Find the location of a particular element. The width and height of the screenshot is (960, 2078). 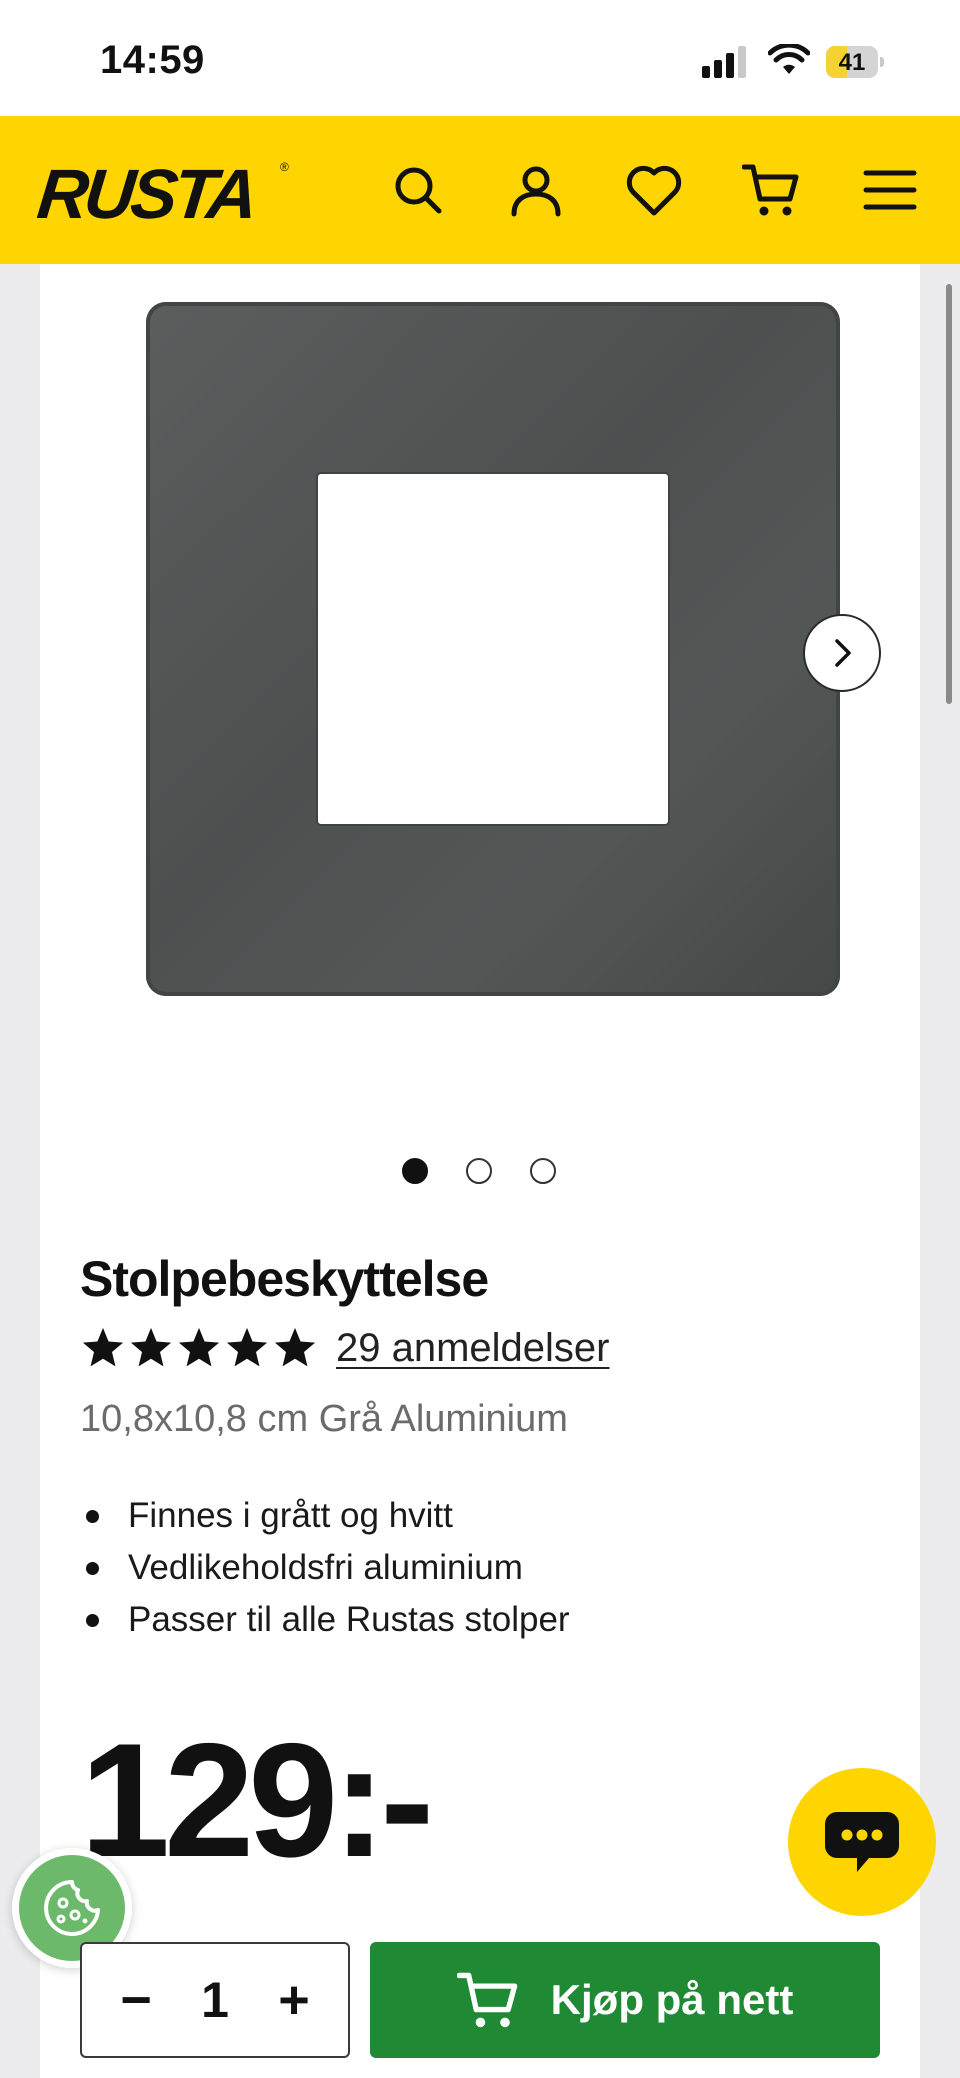

heart-icon is located at coordinates (654, 190).